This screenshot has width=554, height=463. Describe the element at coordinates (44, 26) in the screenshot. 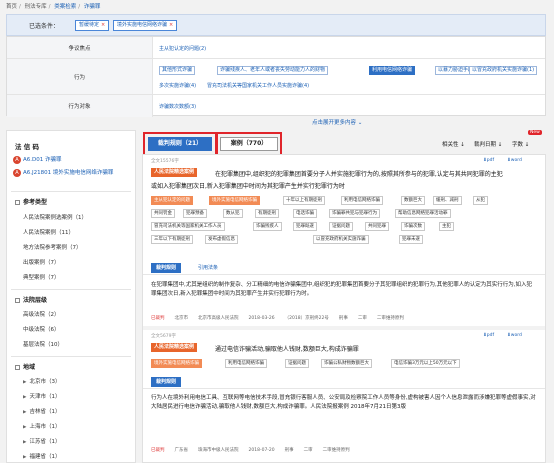

I see `selected-conditions-label: 已选条件：` at that location.